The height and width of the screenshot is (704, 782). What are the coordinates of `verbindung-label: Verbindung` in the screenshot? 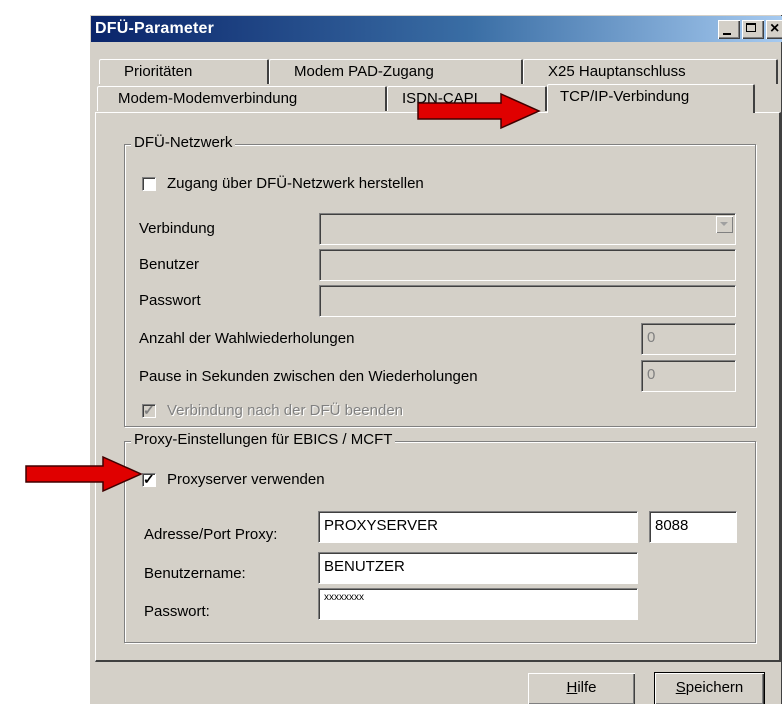 It's located at (177, 228).